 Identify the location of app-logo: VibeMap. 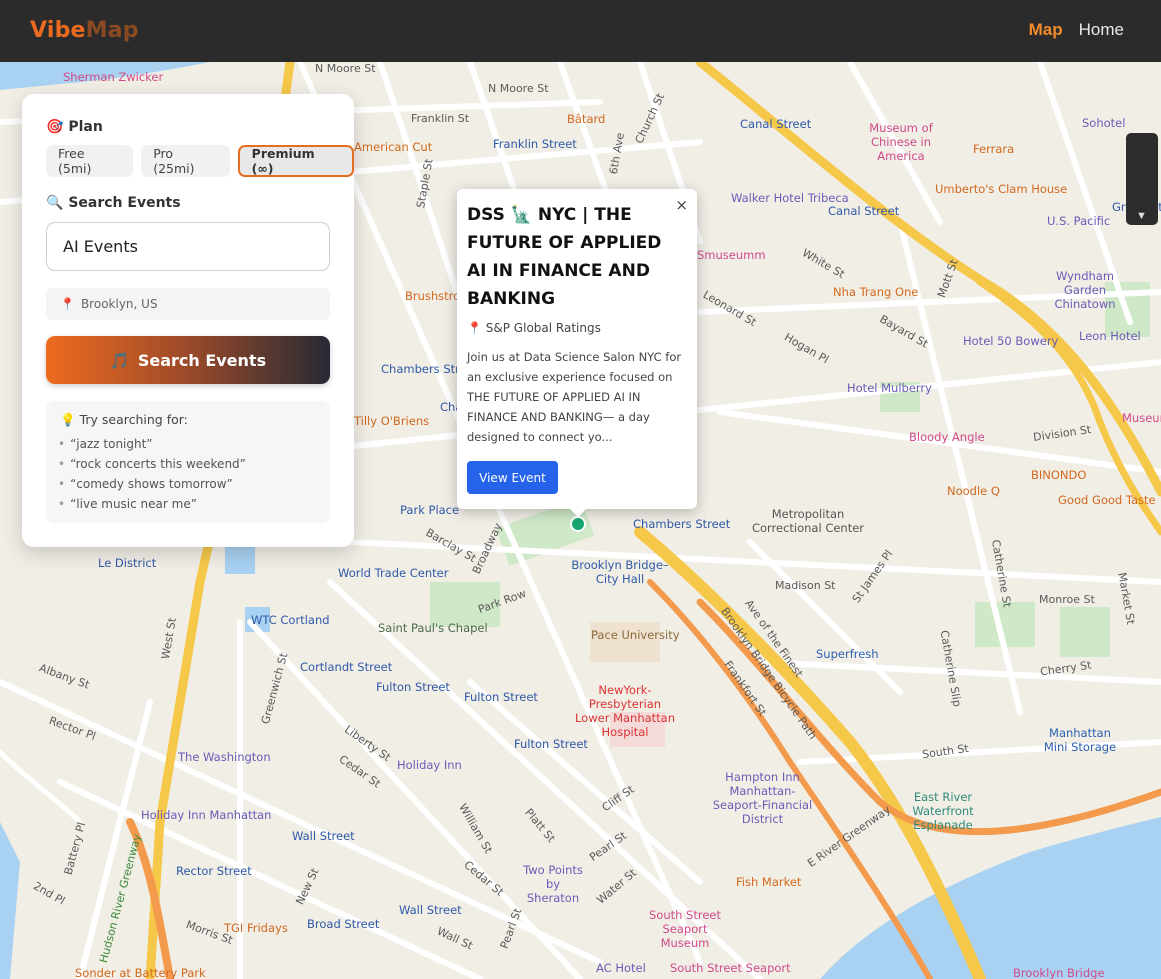
(84, 30).